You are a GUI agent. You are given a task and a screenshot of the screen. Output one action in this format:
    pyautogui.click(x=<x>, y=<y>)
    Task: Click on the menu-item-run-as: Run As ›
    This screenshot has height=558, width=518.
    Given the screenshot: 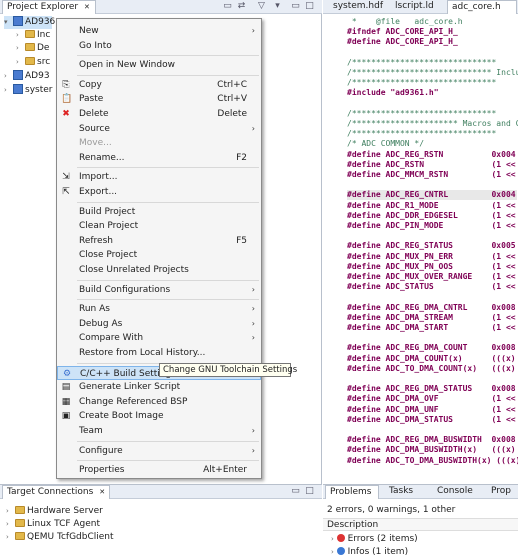 What is the action you would take?
    pyautogui.click(x=159, y=309)
    